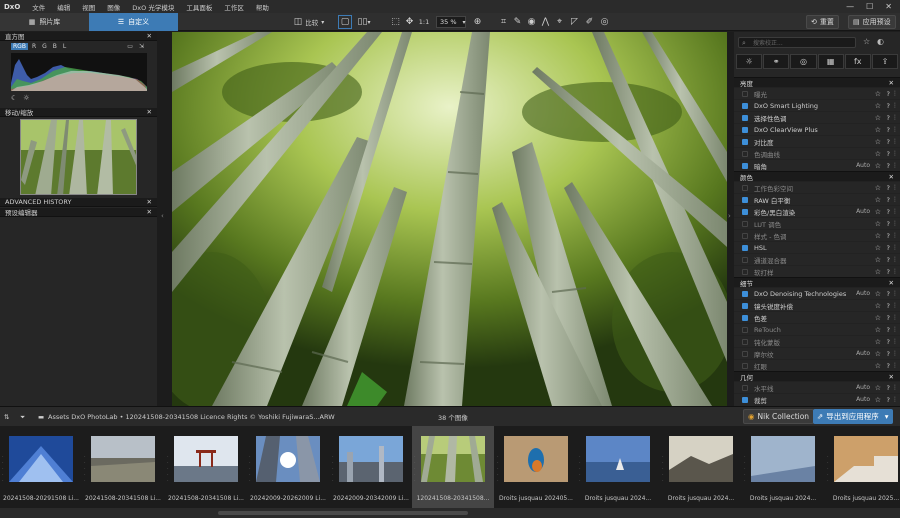 The height and width of the screenshot is (518, 900). What do you see at coordinates (822, 22) in the screenshot?
I see `reset-button: ⟲ 重置` at bounding box center [822, 22].